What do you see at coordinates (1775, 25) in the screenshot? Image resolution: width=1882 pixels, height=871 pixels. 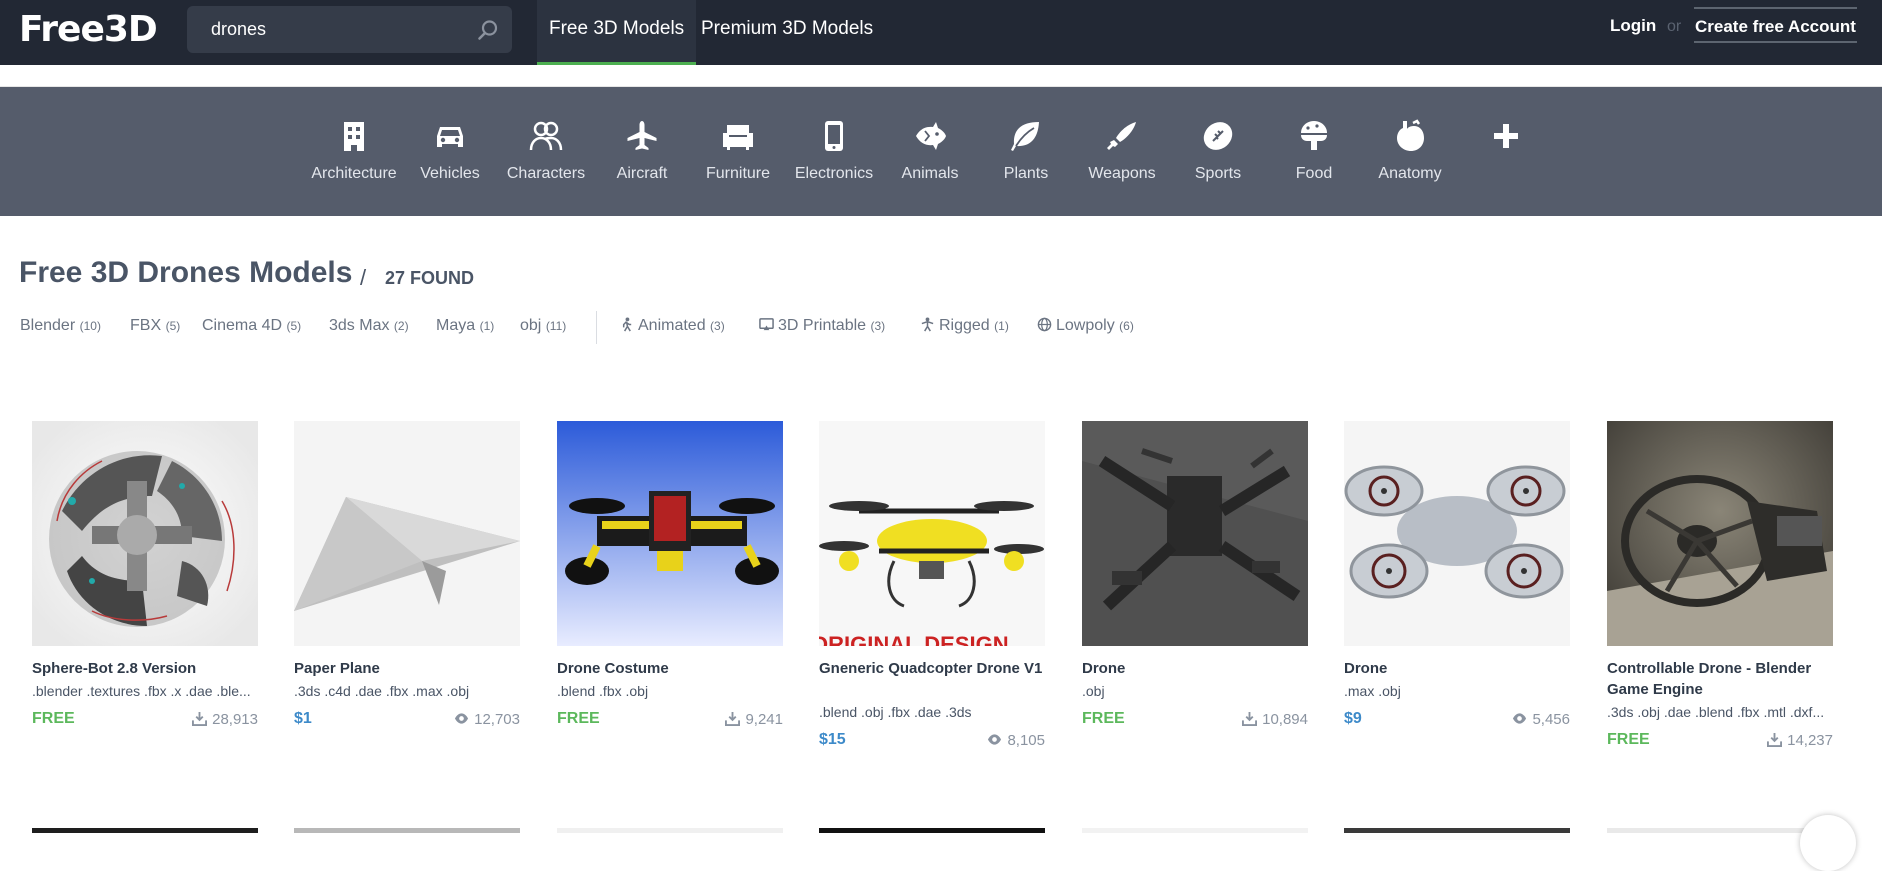 I see `create-account-button: Create free Account` at bounding box center [1775, 25].